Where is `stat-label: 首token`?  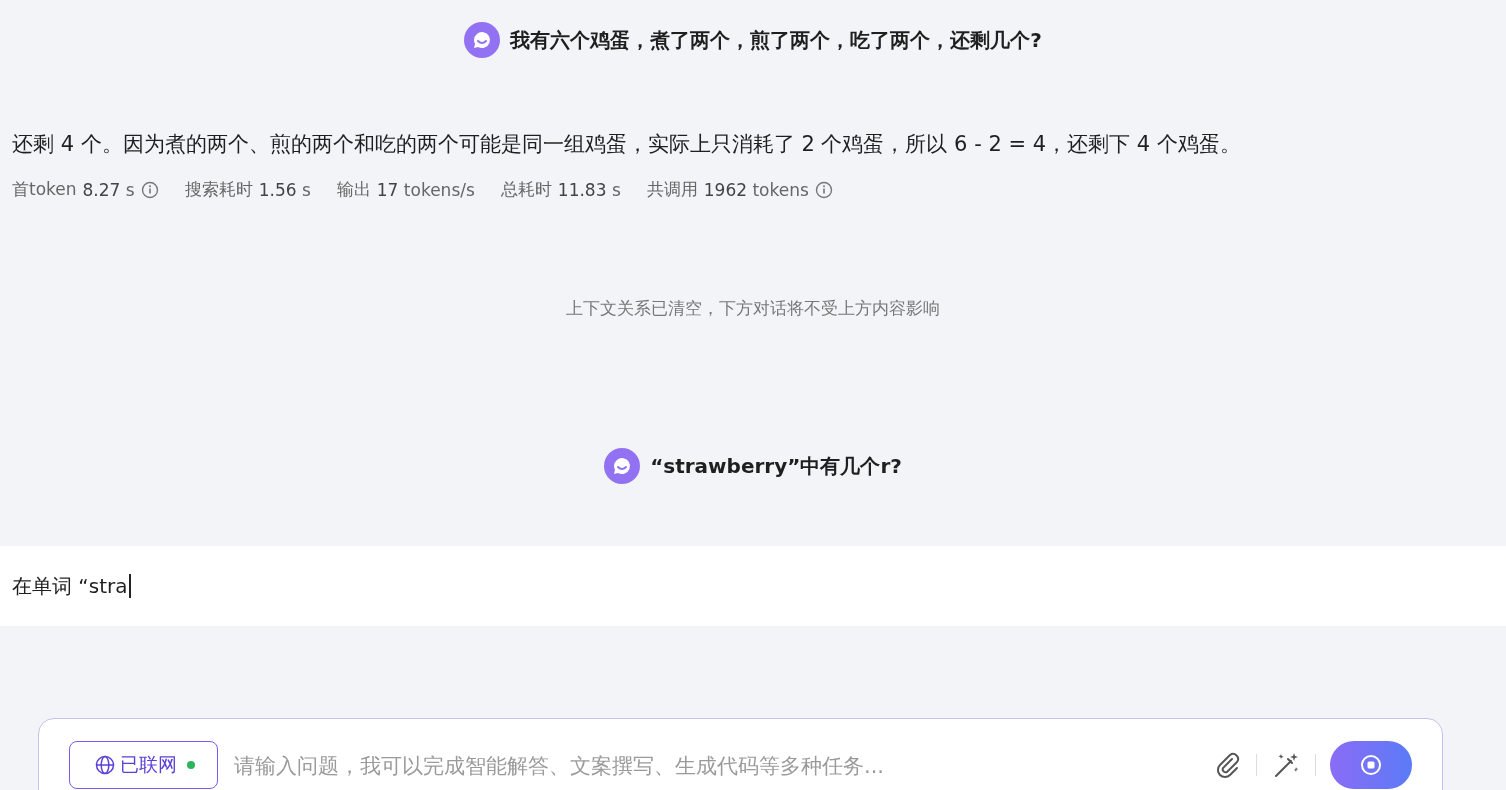
stat-label: 首token is located at coordinates (44, 189).